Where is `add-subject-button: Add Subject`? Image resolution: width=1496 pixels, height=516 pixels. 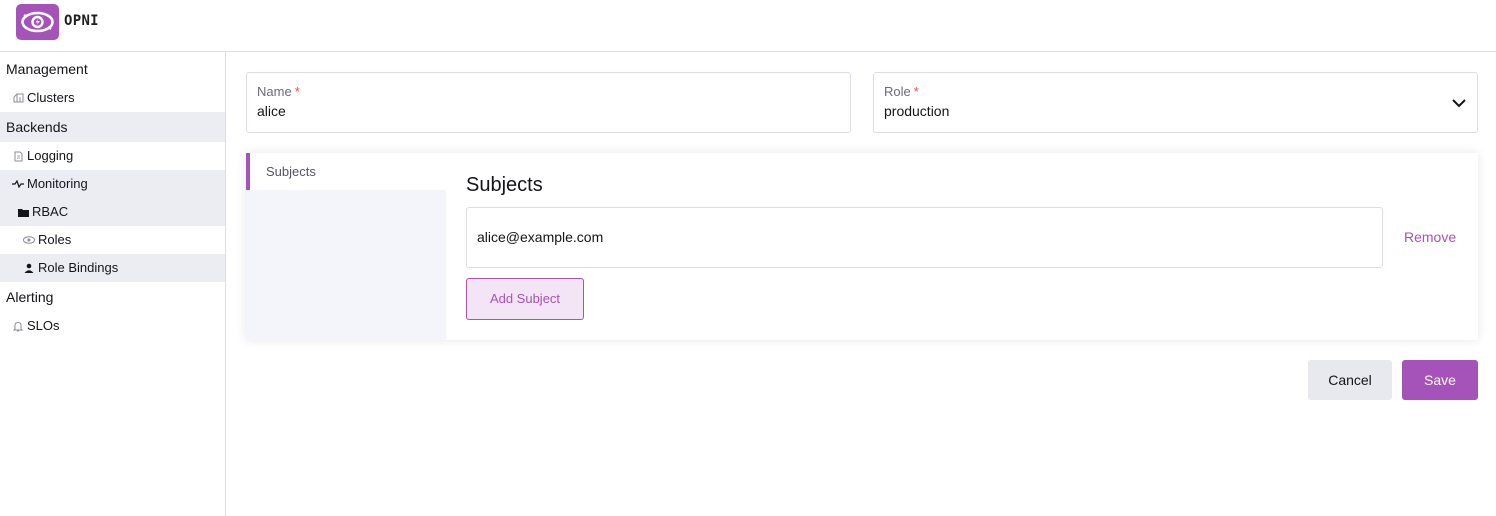
add-subject-button: Add Subject is located at coordinates (525, 299).